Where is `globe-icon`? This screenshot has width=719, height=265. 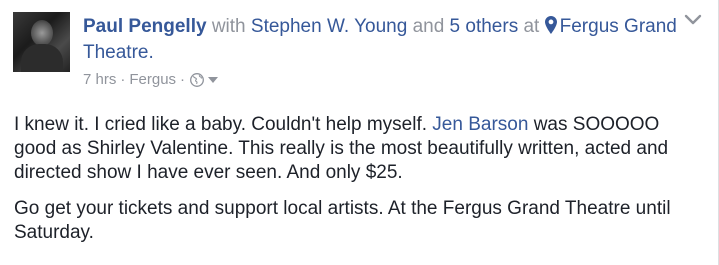 globe-icon is located at coordinates (197, 80).